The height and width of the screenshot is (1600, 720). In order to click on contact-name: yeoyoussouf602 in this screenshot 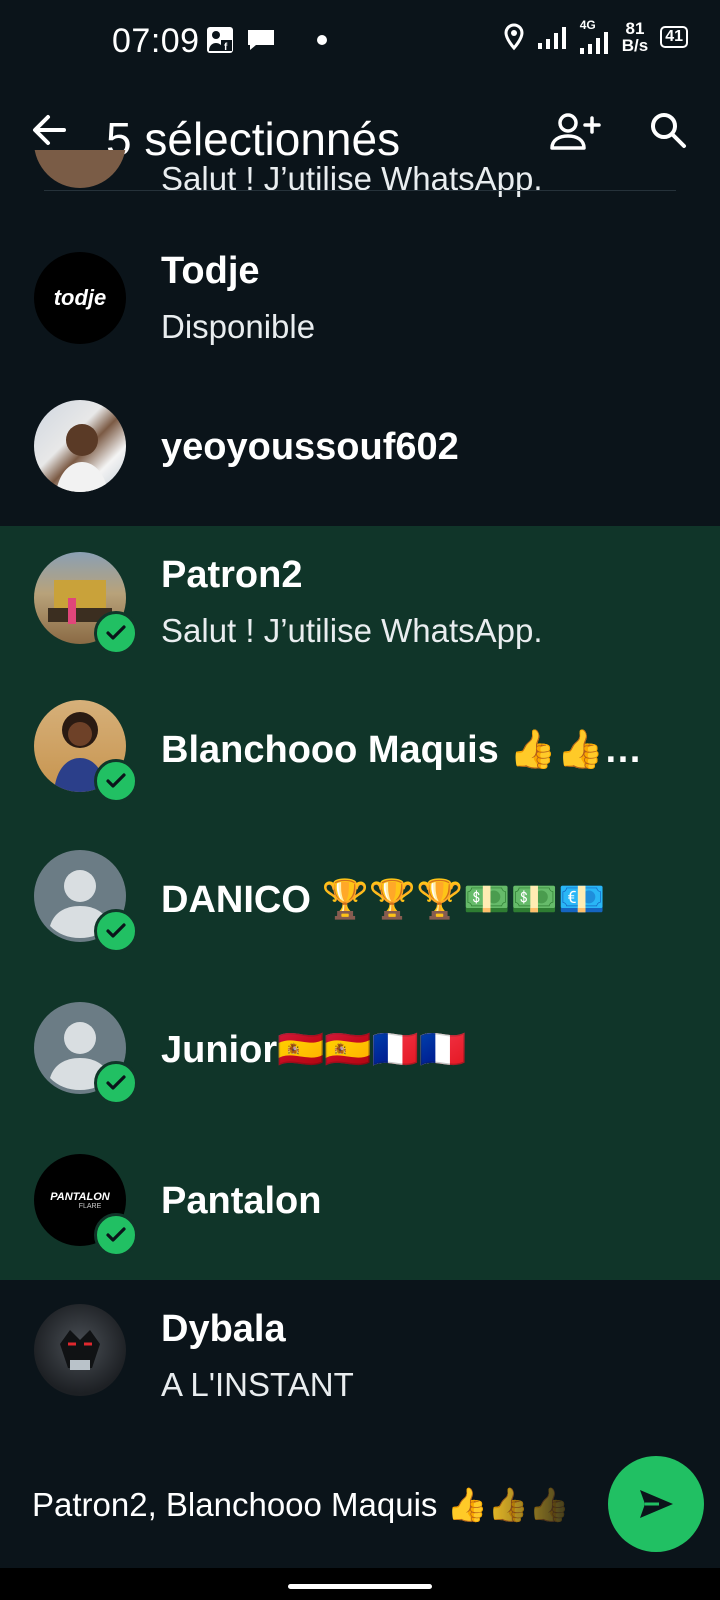, I will do `click(310, 447)`.